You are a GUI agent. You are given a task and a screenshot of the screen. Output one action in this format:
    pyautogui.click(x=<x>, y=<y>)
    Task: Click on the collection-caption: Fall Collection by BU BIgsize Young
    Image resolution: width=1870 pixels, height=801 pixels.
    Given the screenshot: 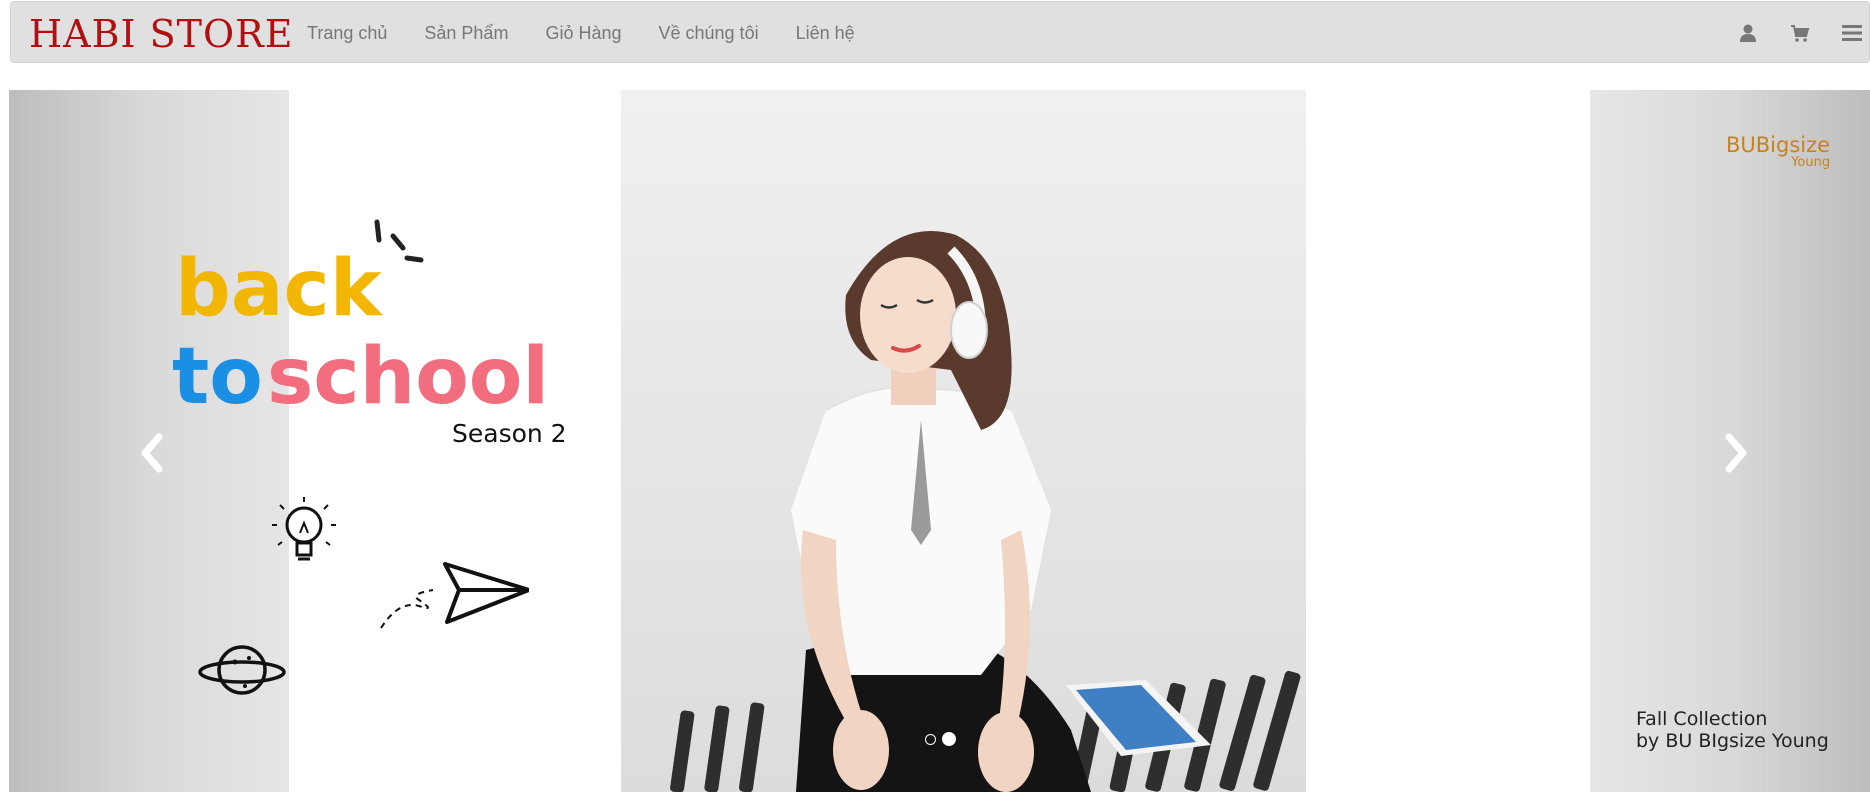 What is the action you would take?
    pyautogui.click(x=1732, y=730)
    